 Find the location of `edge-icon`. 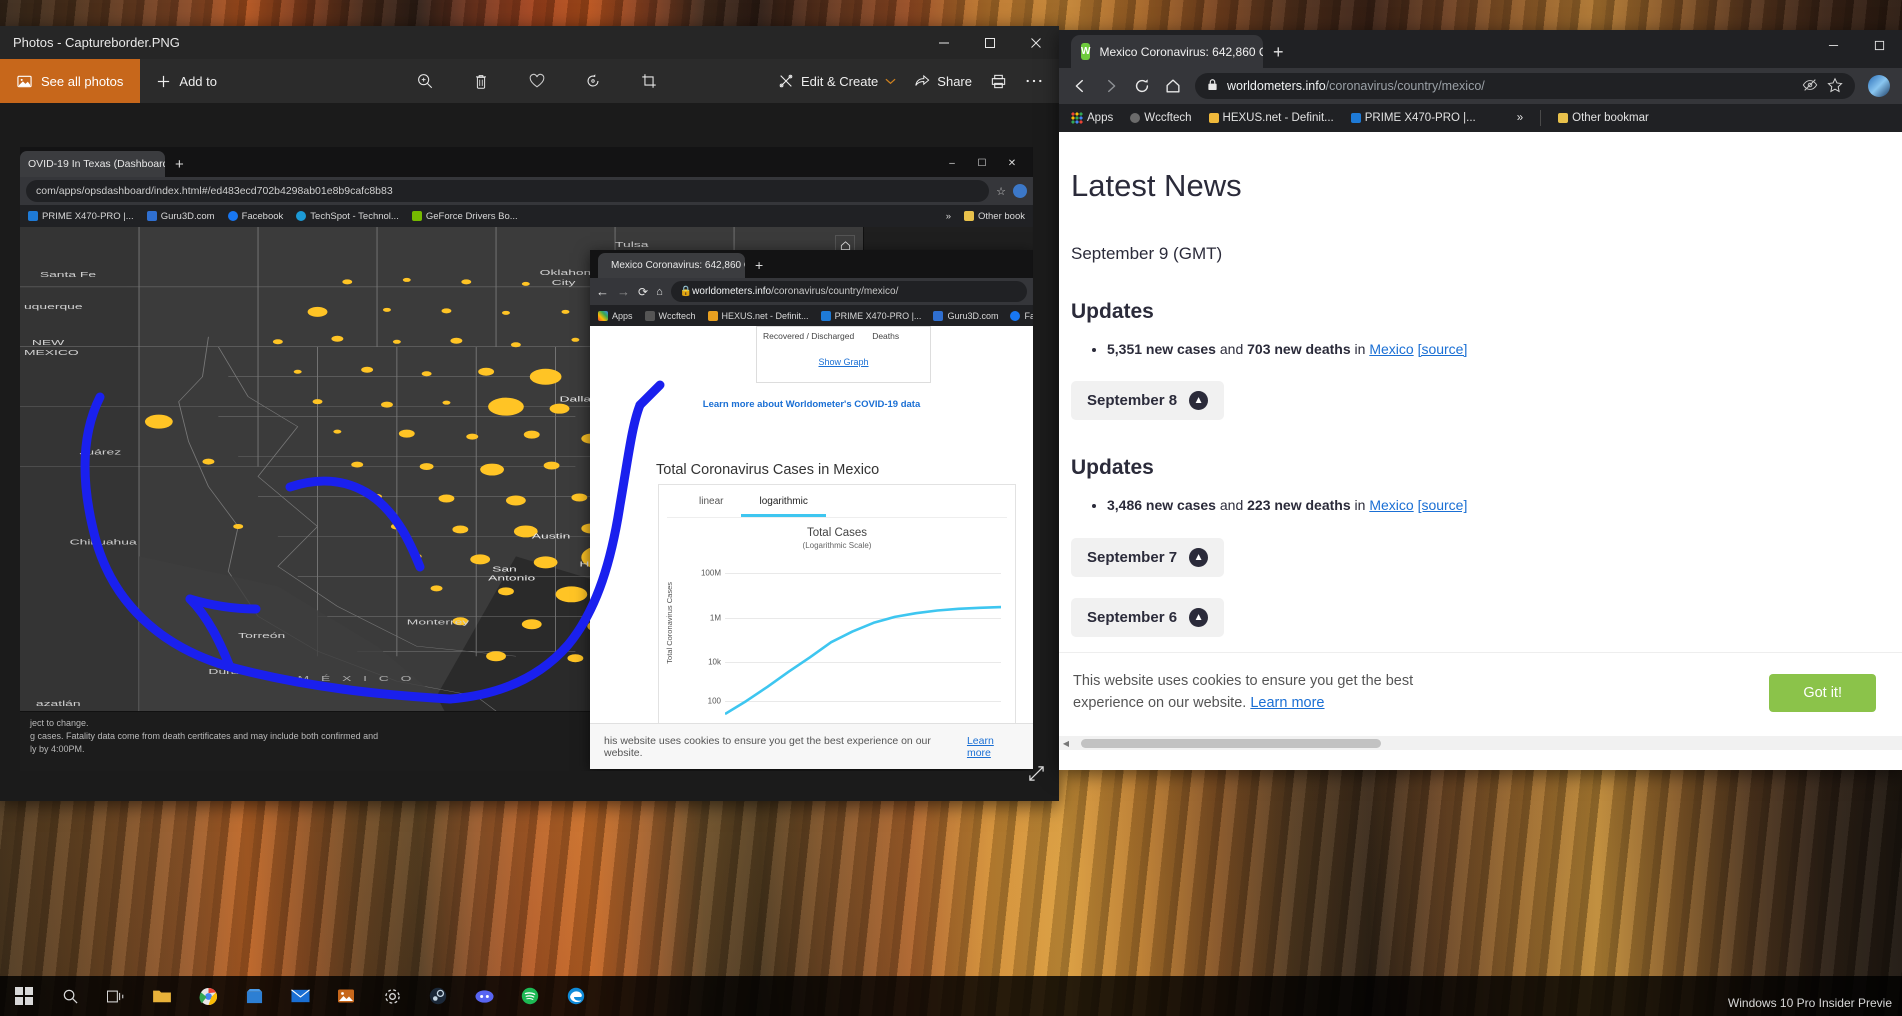

edge-icon is located at coordinates (576, 996).